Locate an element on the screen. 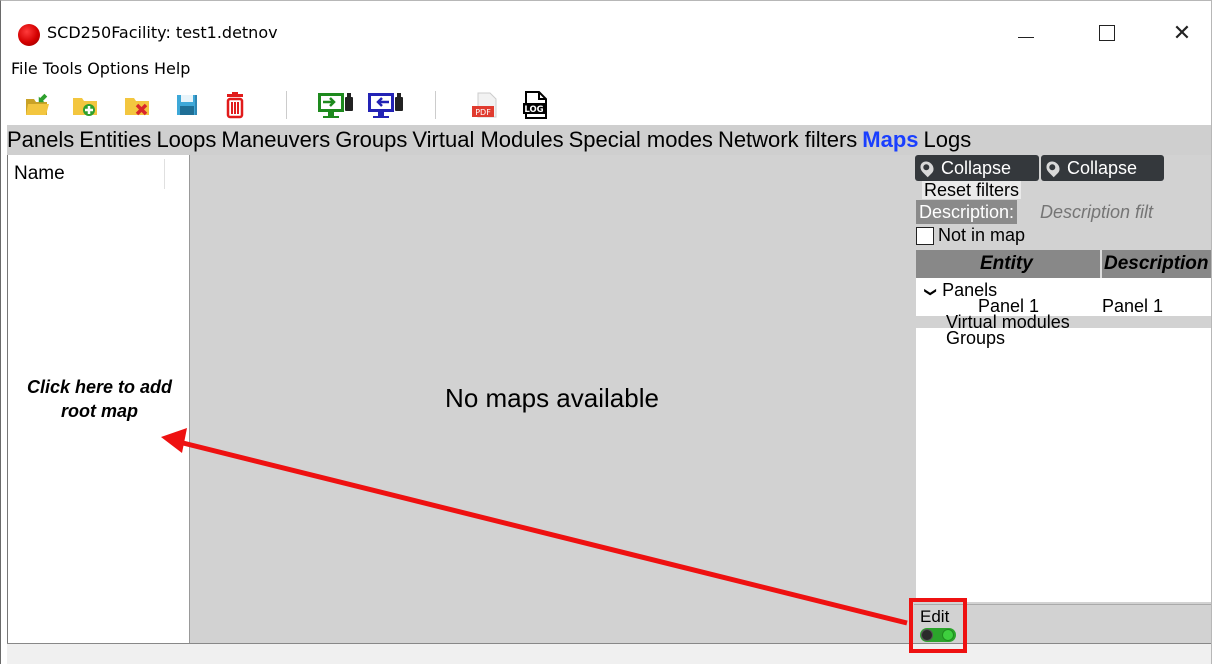  tab-network-filters: Network filters is located at coordinates (787, 140).